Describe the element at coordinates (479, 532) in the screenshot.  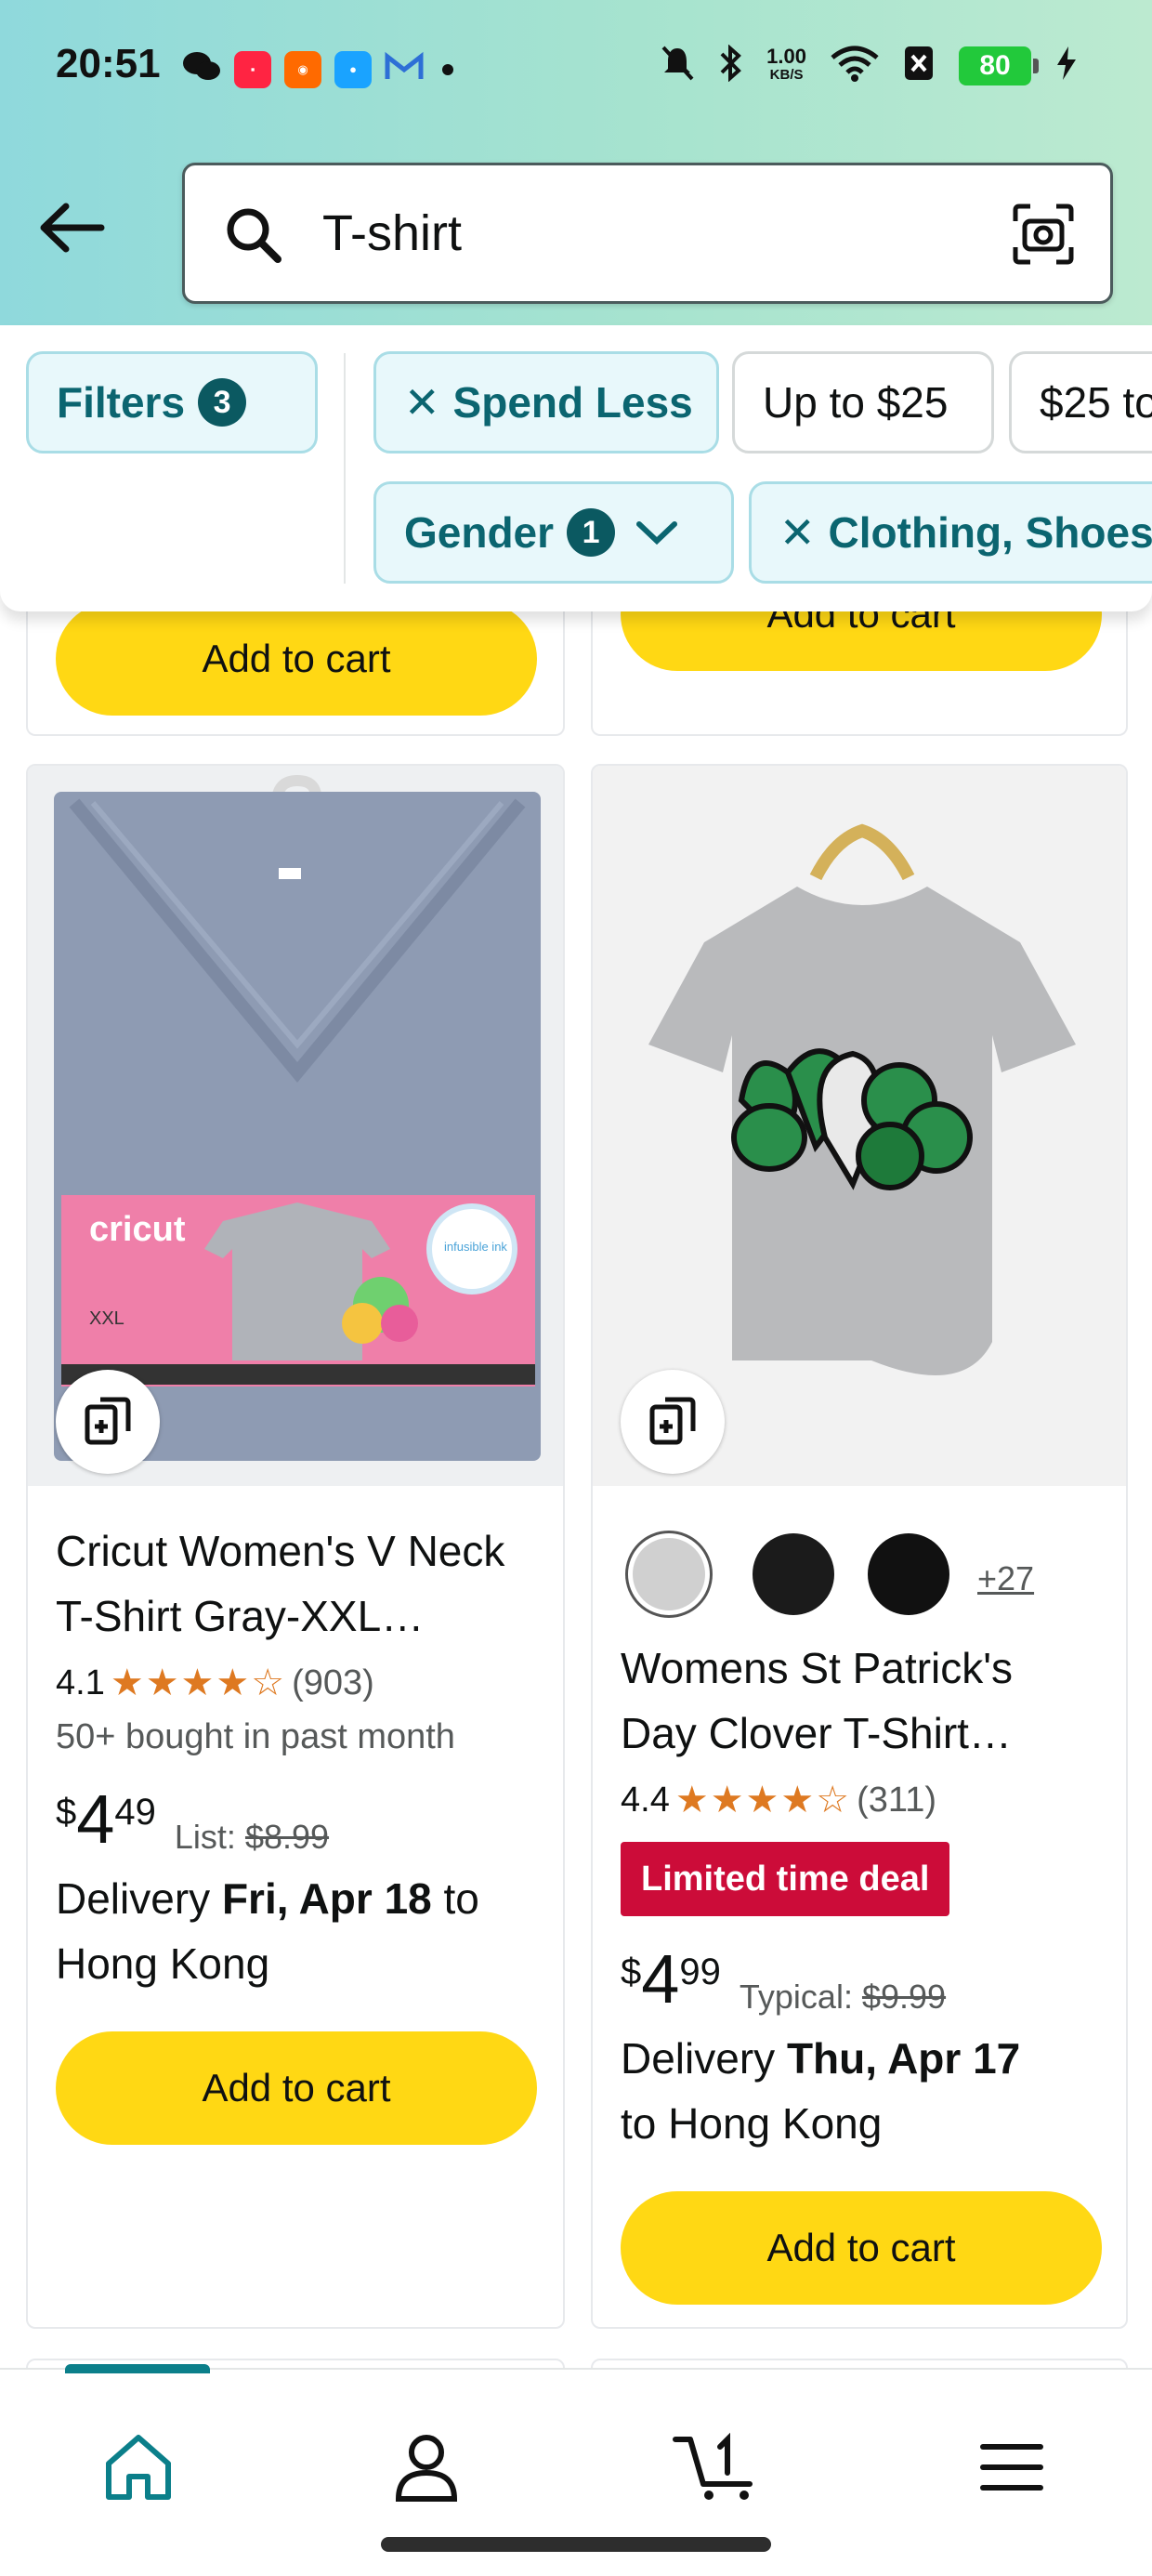
I see `chip-gender-label: Gender` at that location.